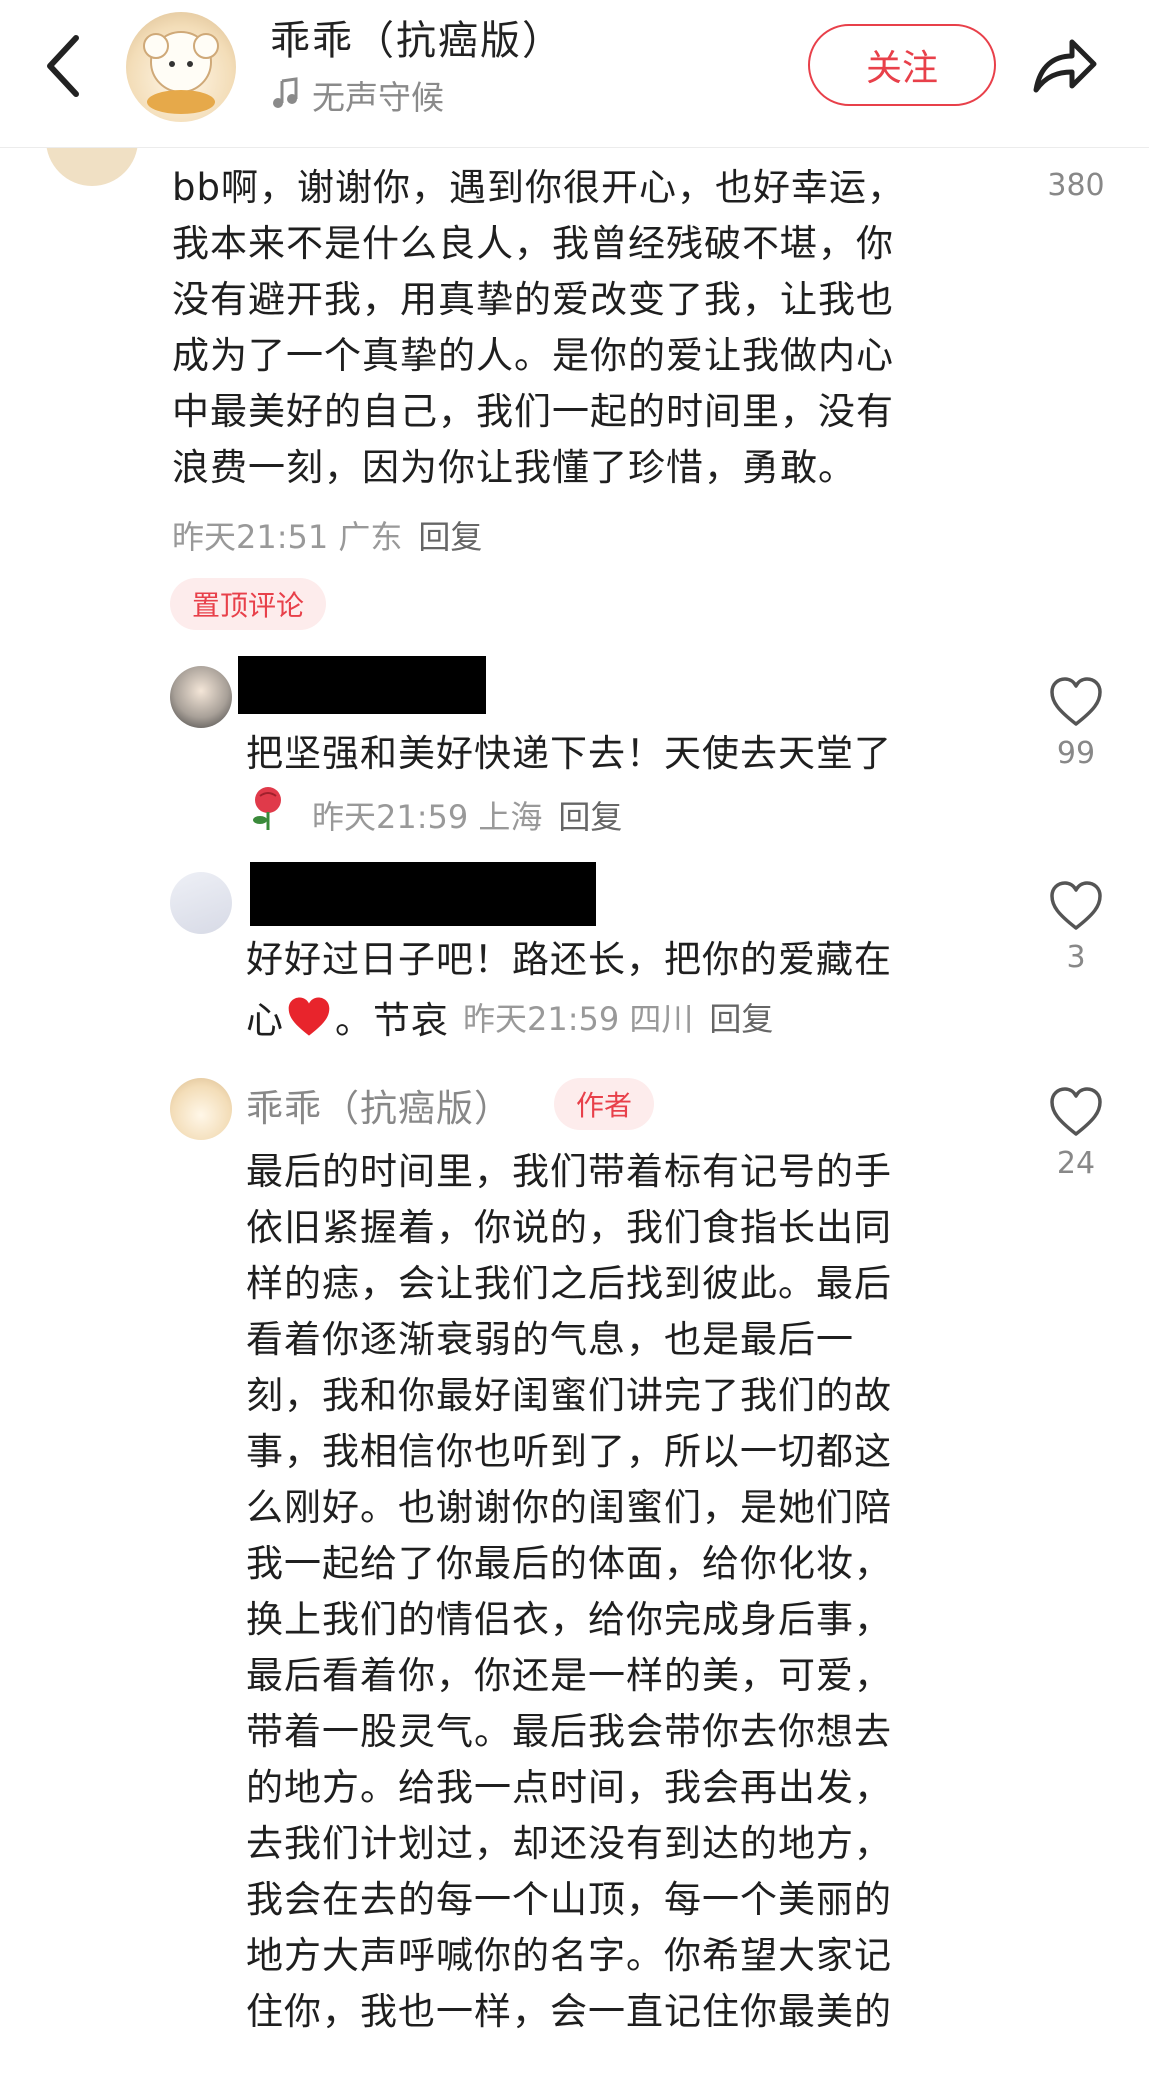 This screenshot has height=2099, width=1149. I want to click on reply-text-line: 好好过日子吧！路还长，把你的爱藏在, so click(569, 959).